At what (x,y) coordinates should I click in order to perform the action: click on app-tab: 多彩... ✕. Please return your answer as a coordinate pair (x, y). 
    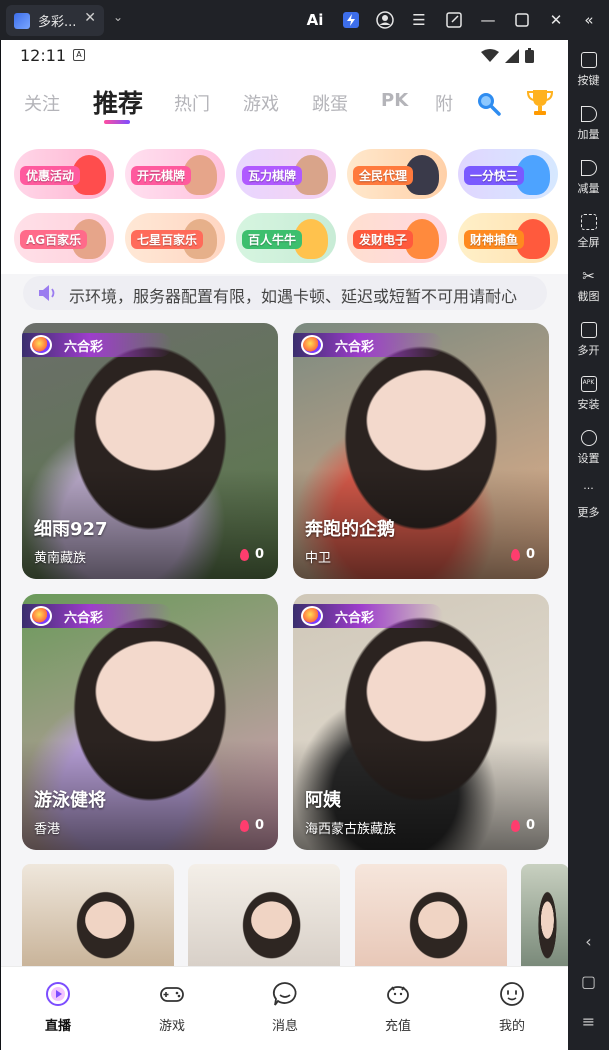
    Looking at the image, I should click on (55, 20).